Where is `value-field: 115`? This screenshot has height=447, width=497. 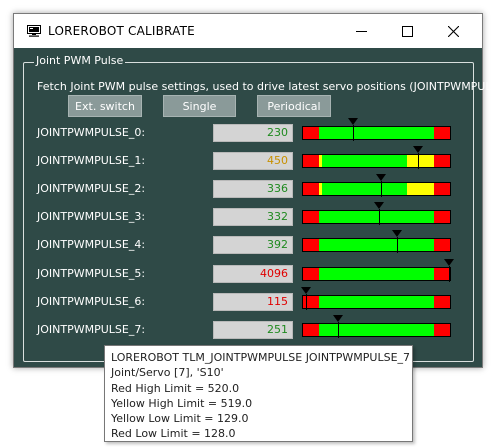
value-field: 115 is located at coordinates (253, 302).